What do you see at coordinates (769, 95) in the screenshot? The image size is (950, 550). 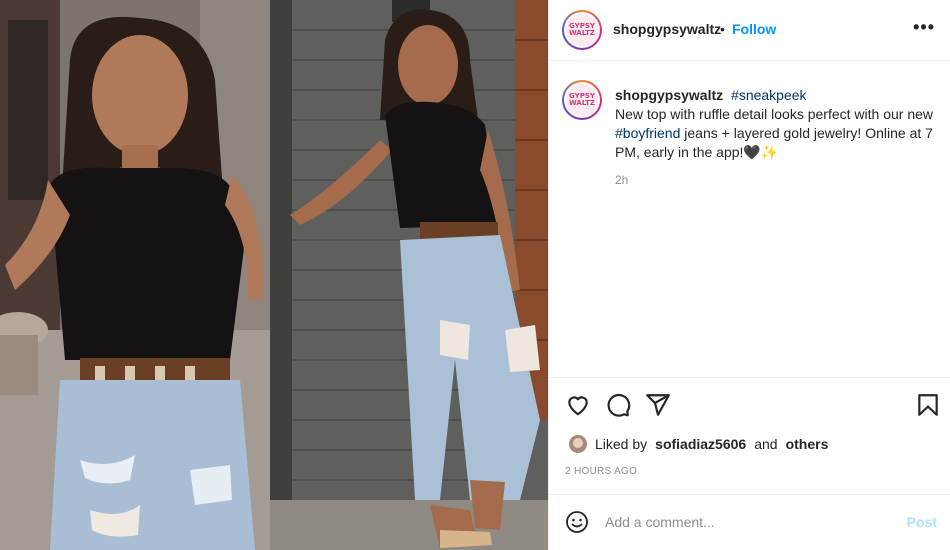 I see `hashtag-link: #sneakpeek` at bounding box center [769, 95].